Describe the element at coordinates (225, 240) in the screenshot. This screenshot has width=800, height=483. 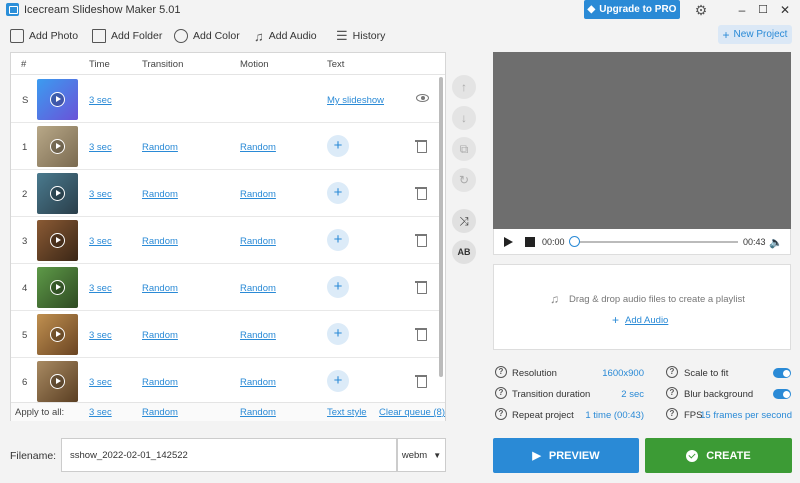
I see `table-row: 3 3 sec Random Random +` at that location.